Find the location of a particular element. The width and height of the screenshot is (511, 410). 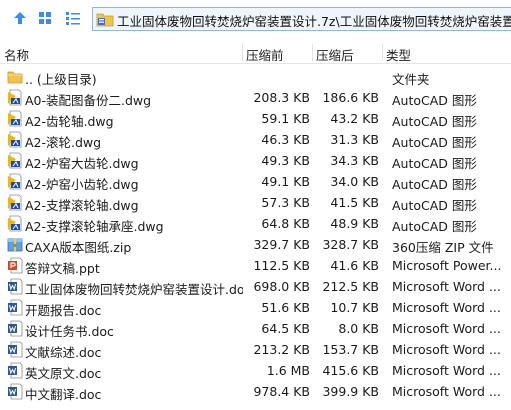

column-header: 名称 压缩前 压缩后 类型 is located at coordinates (255, 53).